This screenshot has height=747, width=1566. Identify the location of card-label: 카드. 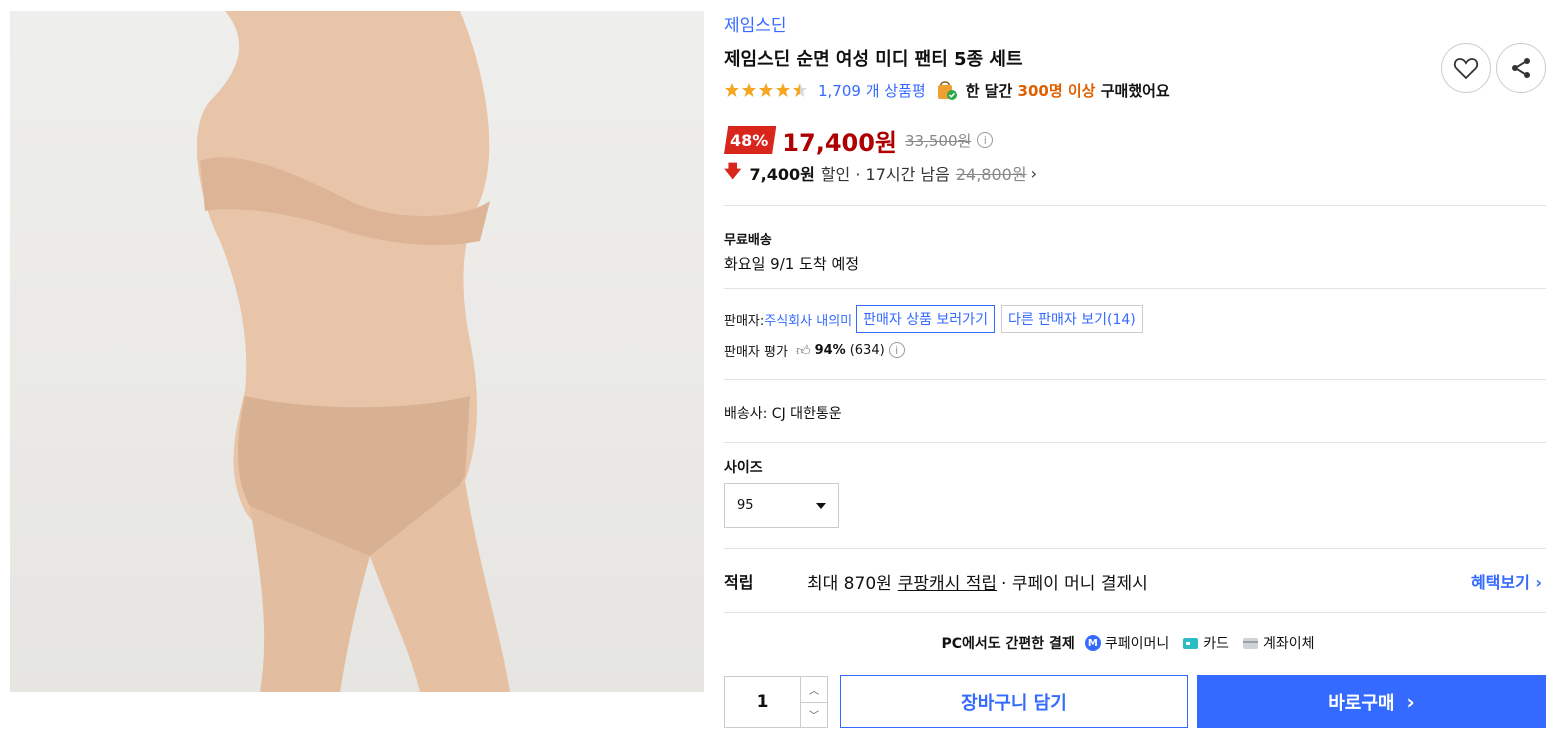
(1216, 644).